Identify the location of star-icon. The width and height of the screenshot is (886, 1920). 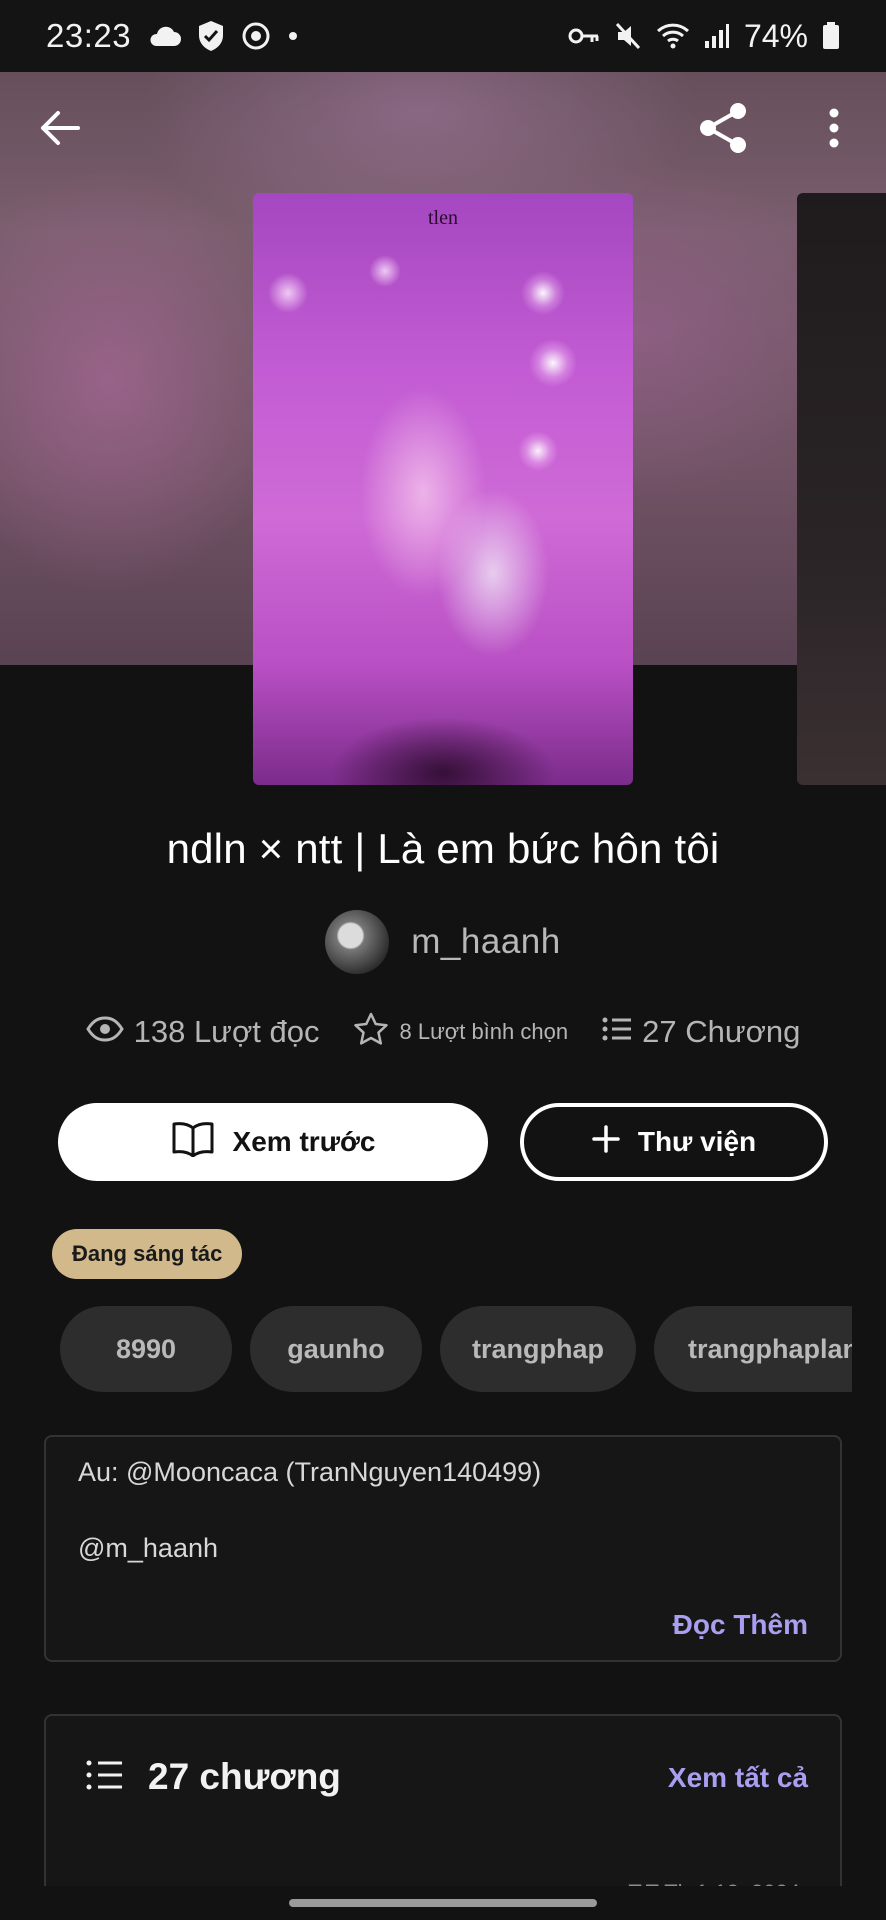
(371, 1032).